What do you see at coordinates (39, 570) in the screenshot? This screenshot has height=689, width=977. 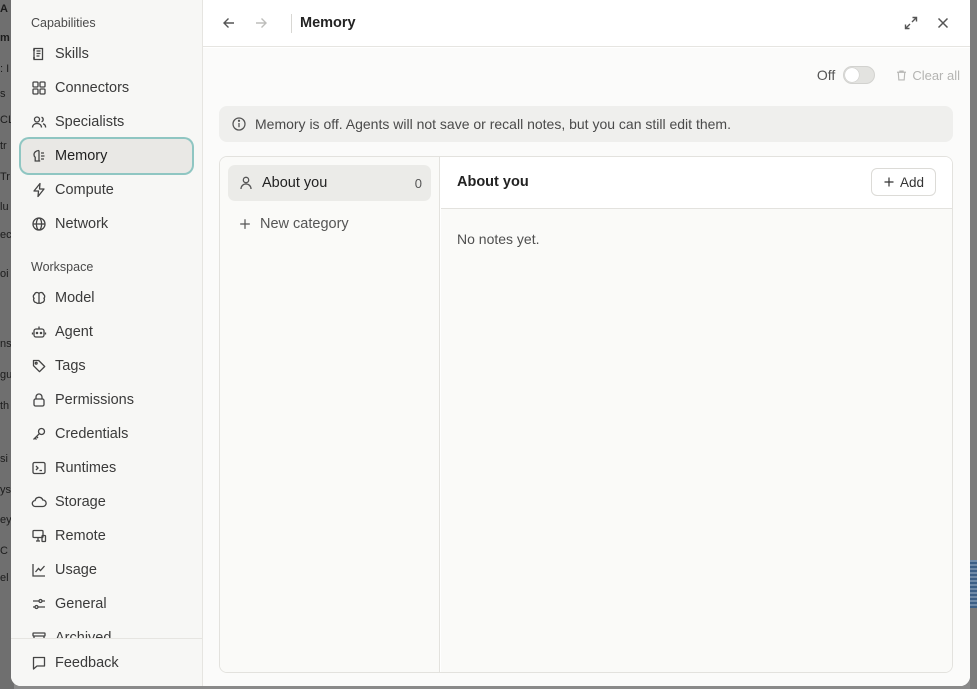 I see `chart-icon` at bounding box center [39, 570].